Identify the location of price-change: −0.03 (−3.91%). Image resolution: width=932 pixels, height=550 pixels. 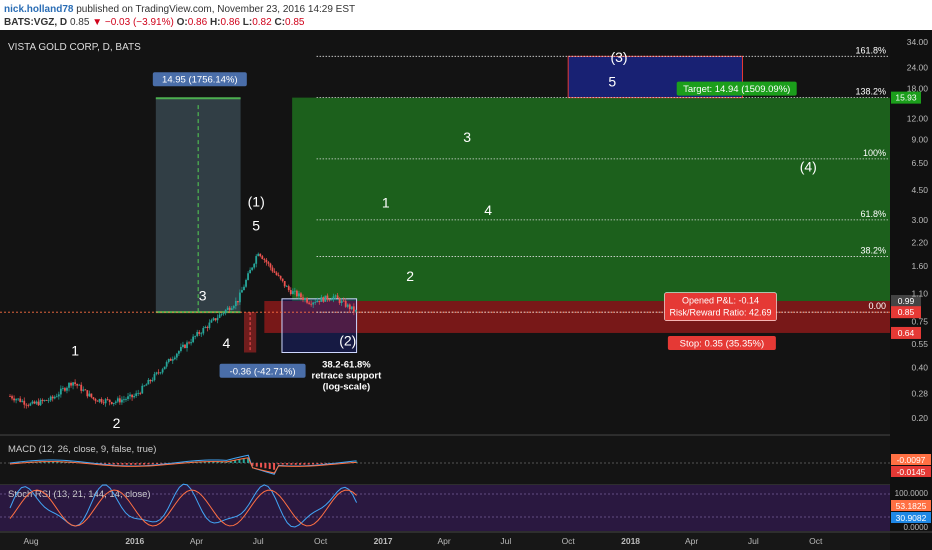
(139, 22).